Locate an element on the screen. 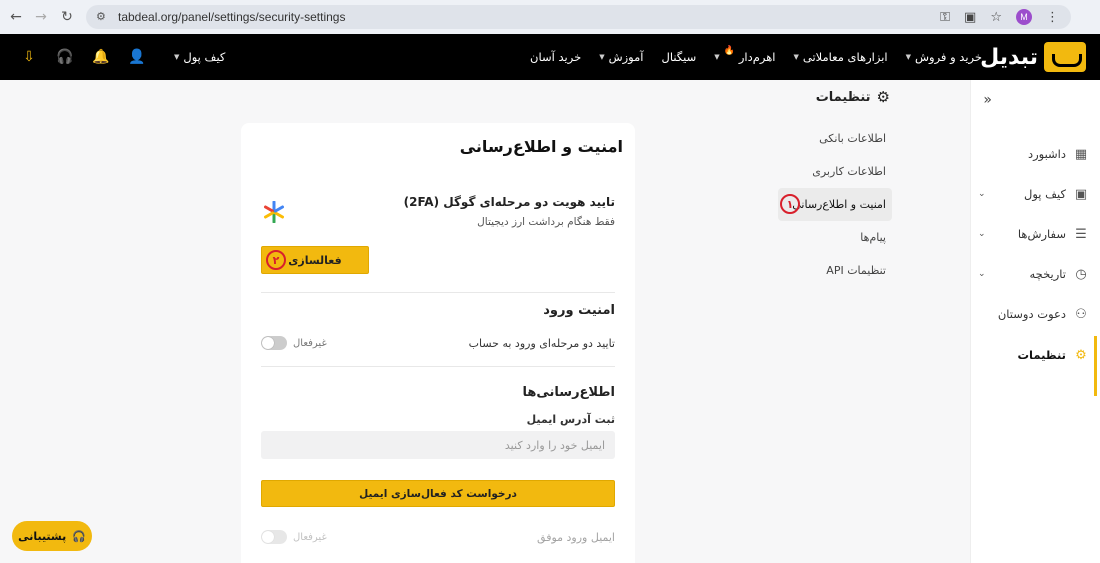  activate-2fa-button: فعالسازی ۲ is located at coordinates (315, 260).